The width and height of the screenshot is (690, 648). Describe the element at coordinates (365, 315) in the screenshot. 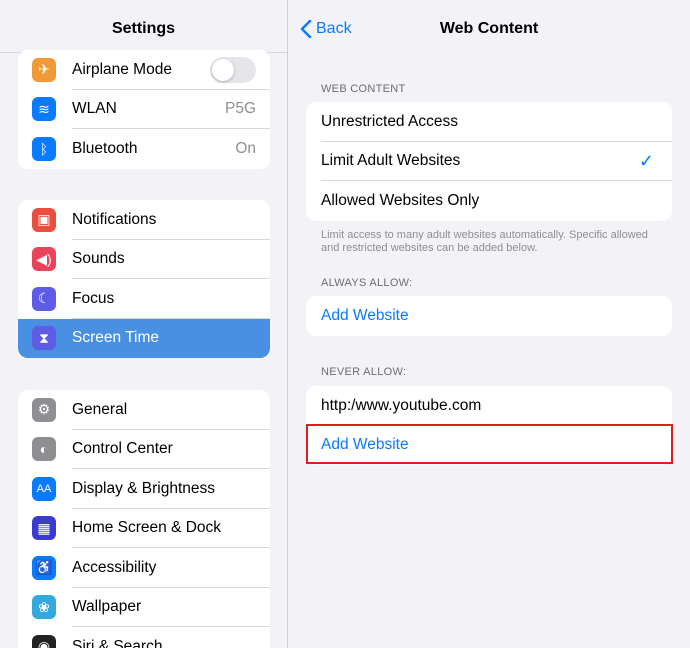

I see `add-website-label: Add Website` at that location.